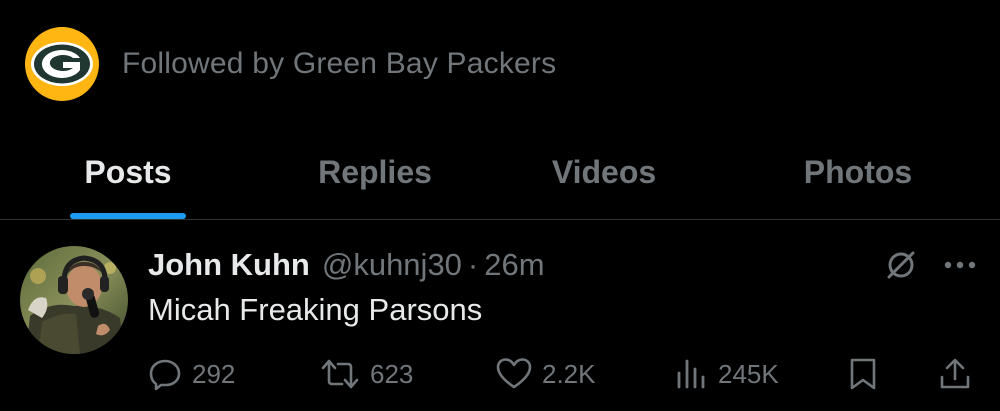  I want to click on tweet-header: John Kuhn @kuhnj30 · 26m, so click(346, 265).